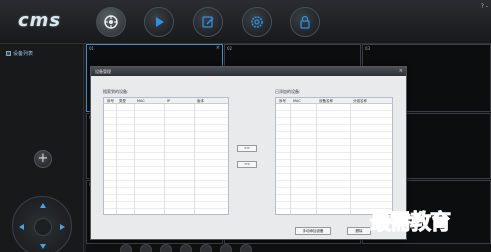  I want to click on device-sidebar: 设备列表 +, so click(42, 148).